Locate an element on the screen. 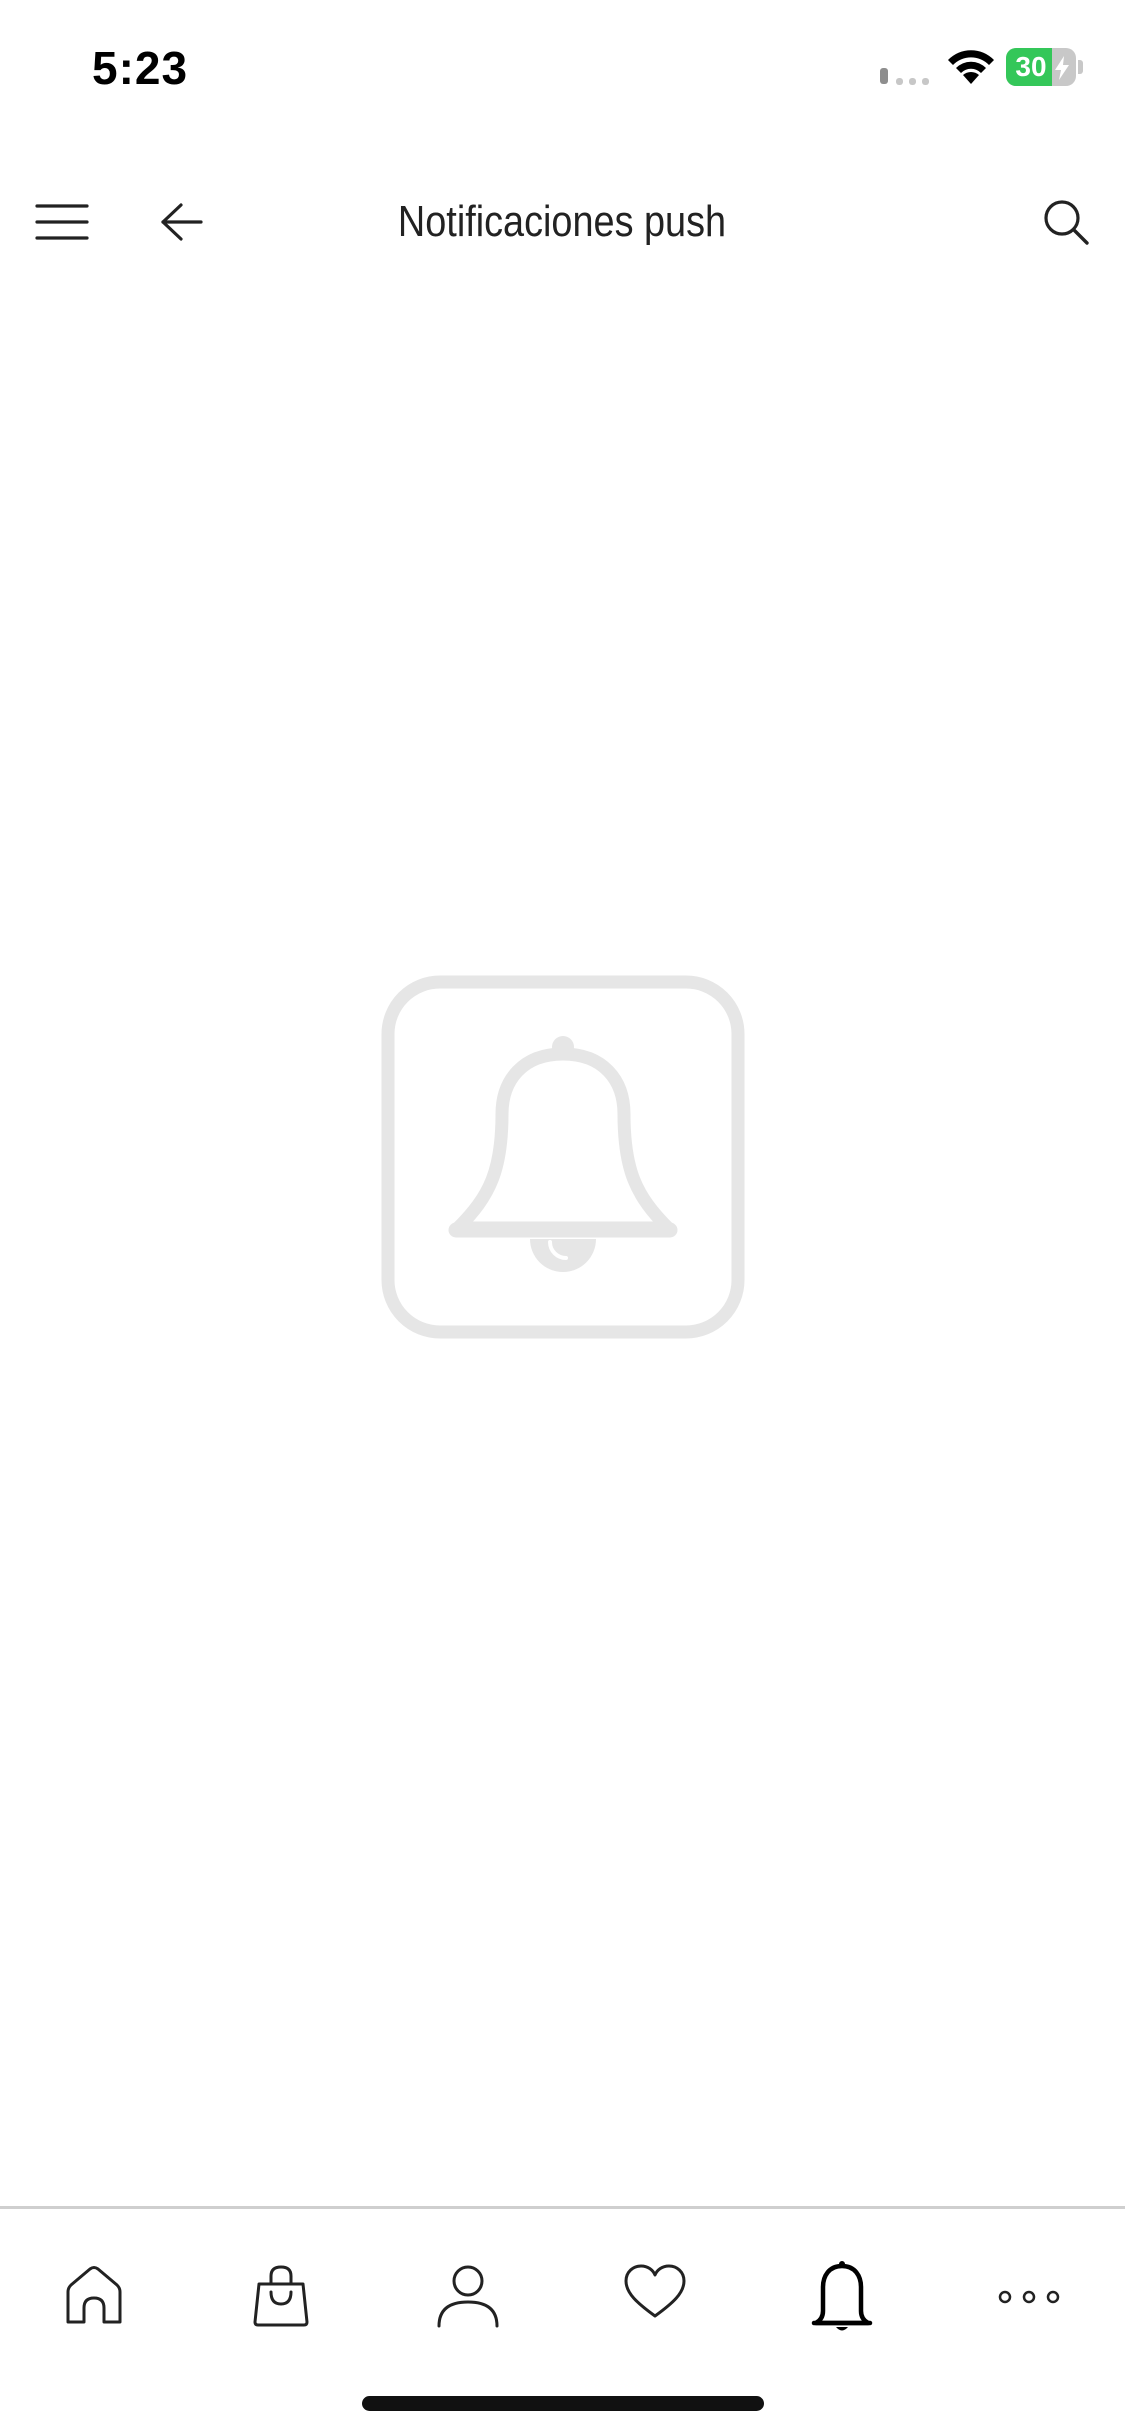  cellular-signal-icon is located at coordinates (904, 76).